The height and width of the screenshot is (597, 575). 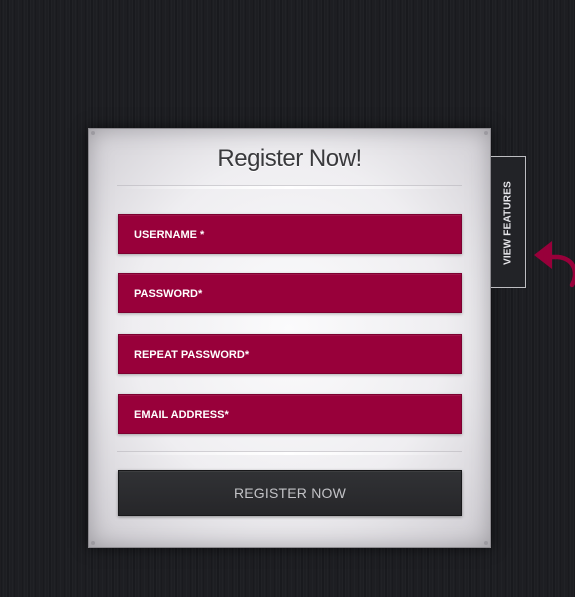 I want to click on view-features-tab: VIEW FEATURES, so click(x=508, y=222).